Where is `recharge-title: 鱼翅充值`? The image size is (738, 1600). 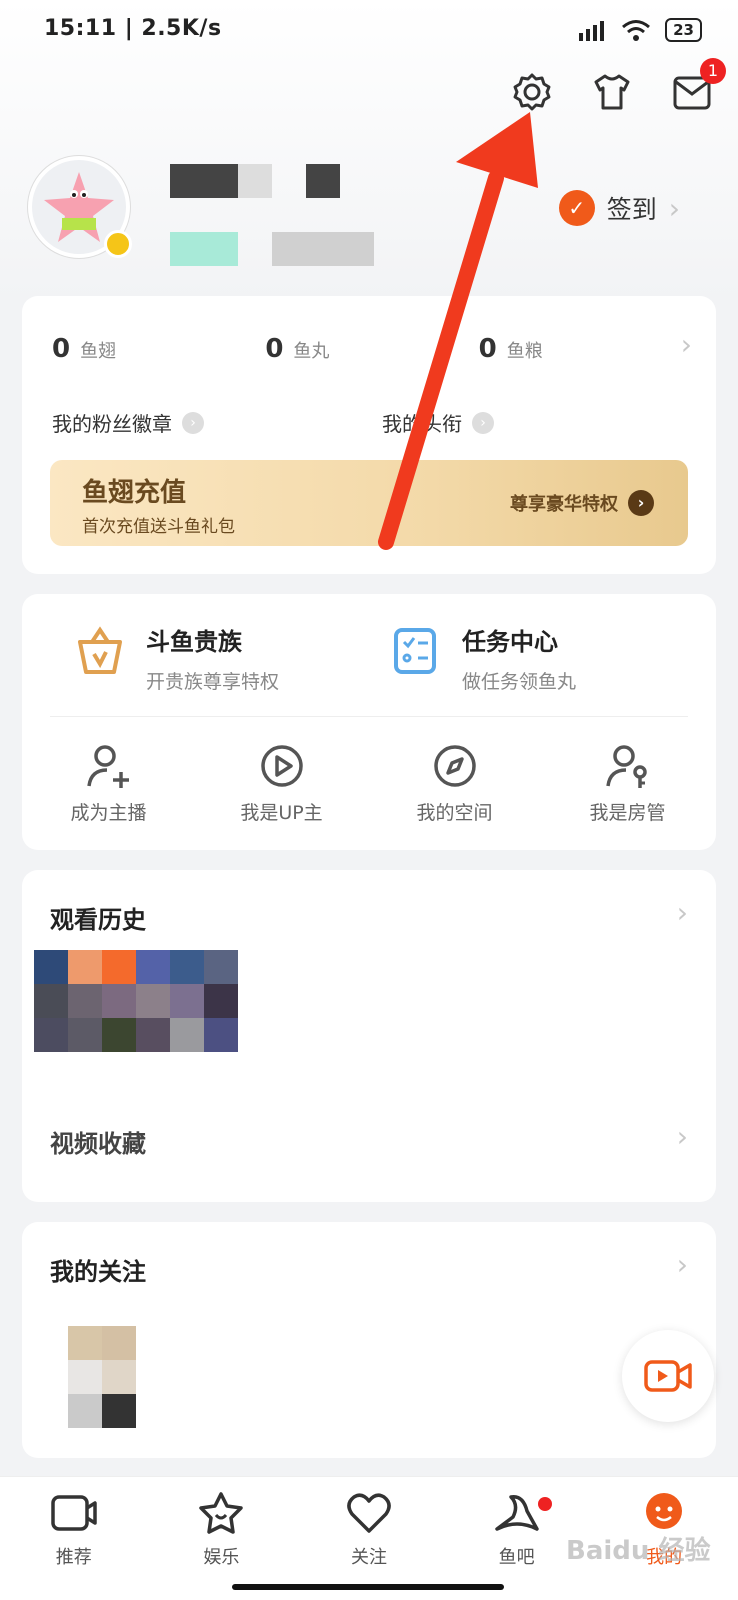 recharge-title: 鱼翅充值 is located at coordinates (134, 493).